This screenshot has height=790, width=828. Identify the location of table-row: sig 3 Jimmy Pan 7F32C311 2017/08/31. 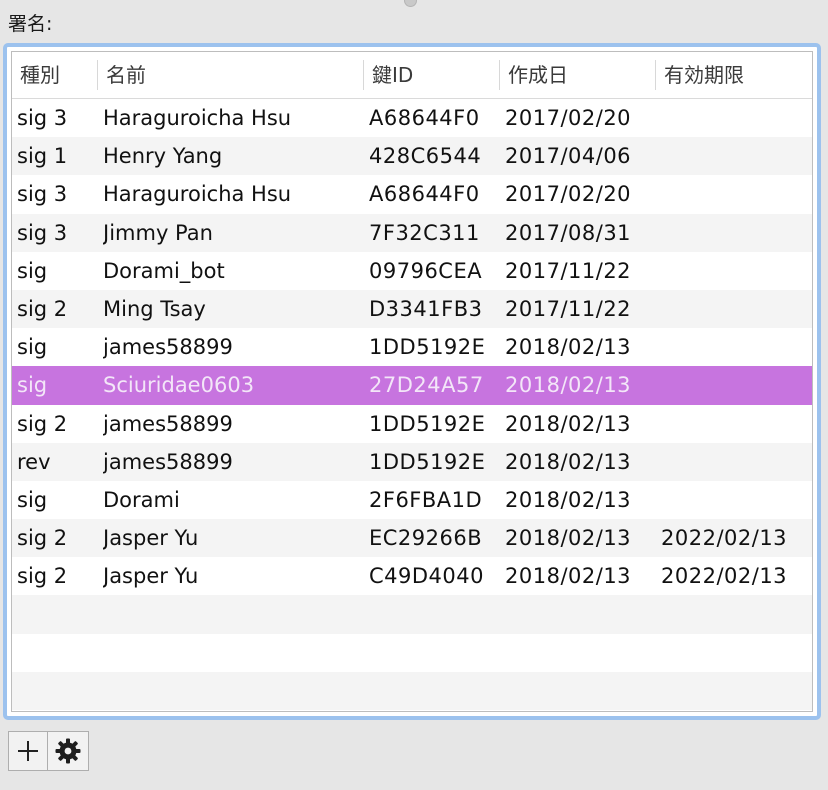
(412, 232).